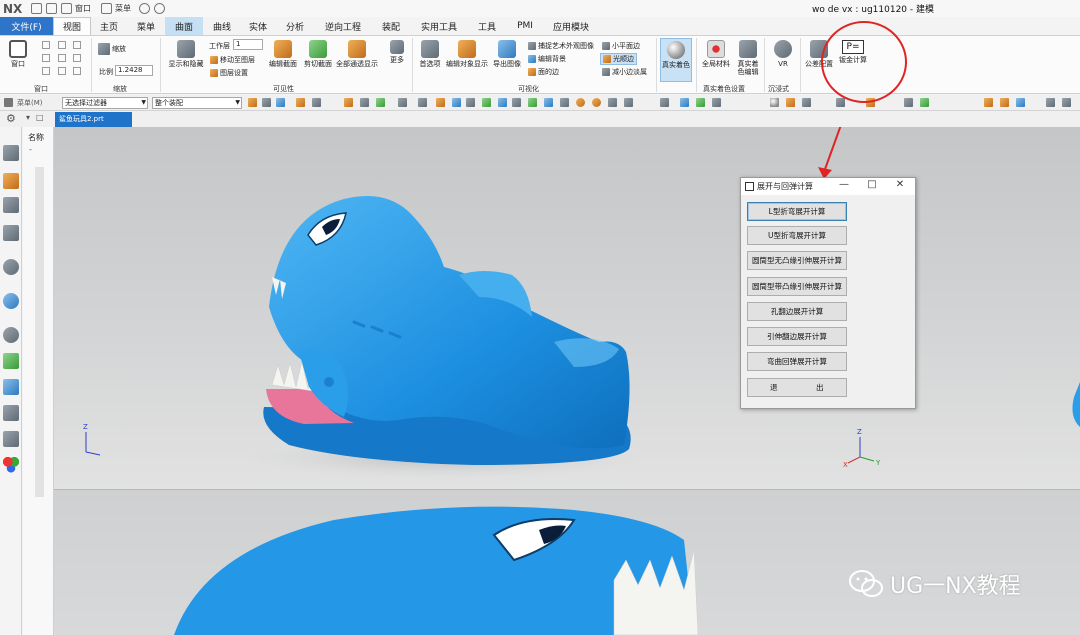  What do you see at coordinates (8, 102) in the screenshot?
I see `menu-icon` at bounding box center [8, 102].